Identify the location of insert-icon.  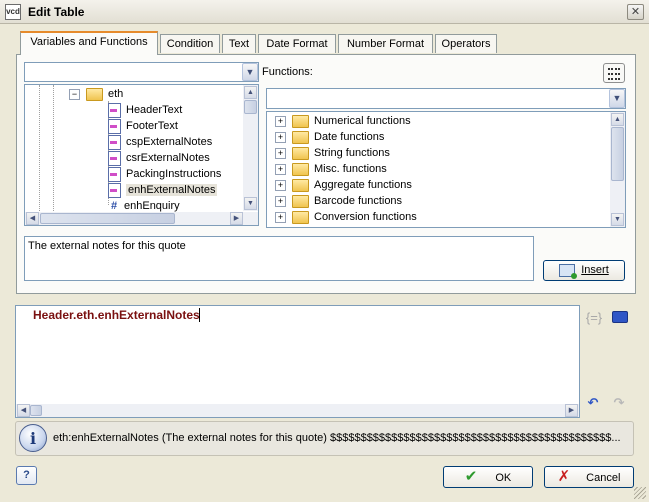
(568, 271).